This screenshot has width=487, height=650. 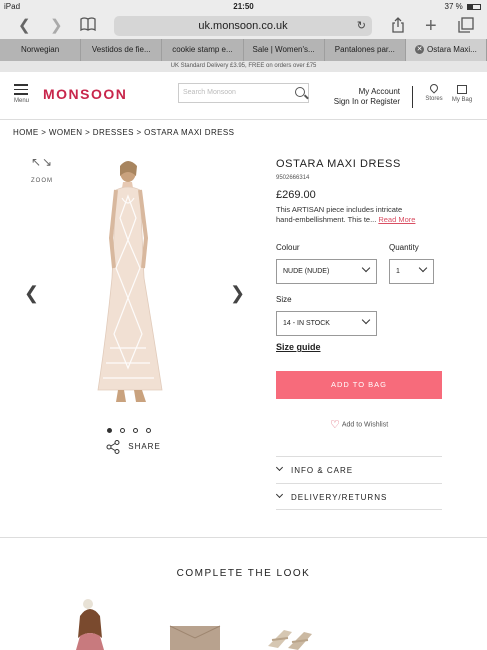 What do you see at coordinates (243, 93) in the screenshot?
I see `search-input: Search Monsoon` at bounding box center [243, 93].